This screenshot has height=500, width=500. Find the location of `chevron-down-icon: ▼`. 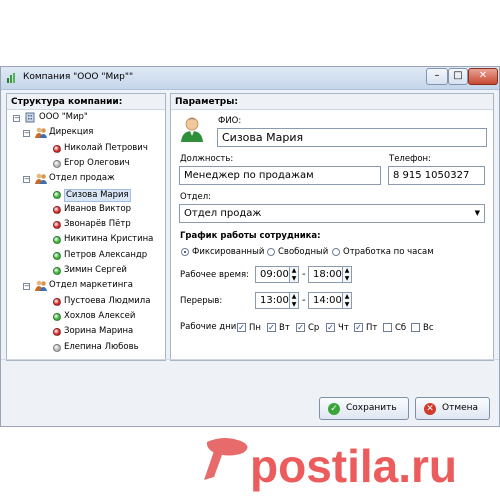

chevron-down-icon: ▼ is located at coordinates (477, 213).